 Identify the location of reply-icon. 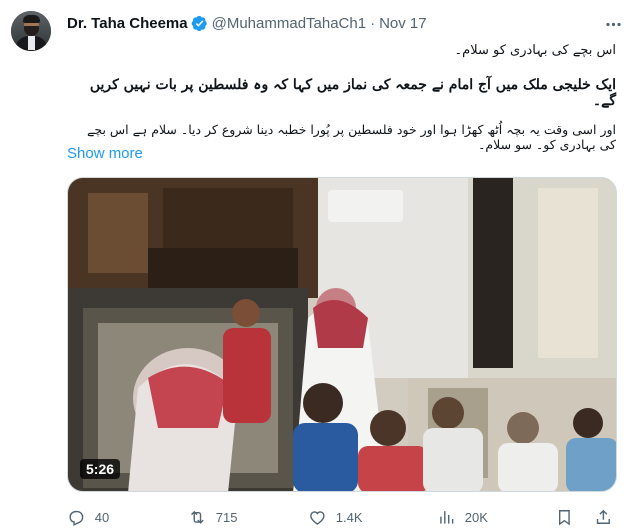
(76, 518).